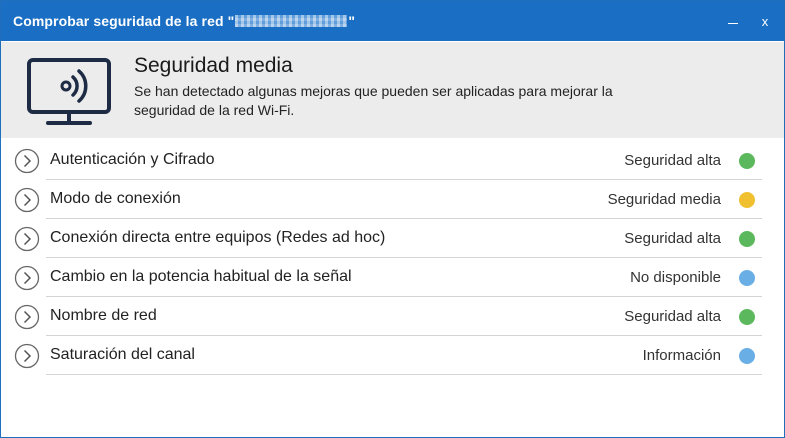 The image size is (785, 438). I want to click on minimize-icon, so click(733, 23).